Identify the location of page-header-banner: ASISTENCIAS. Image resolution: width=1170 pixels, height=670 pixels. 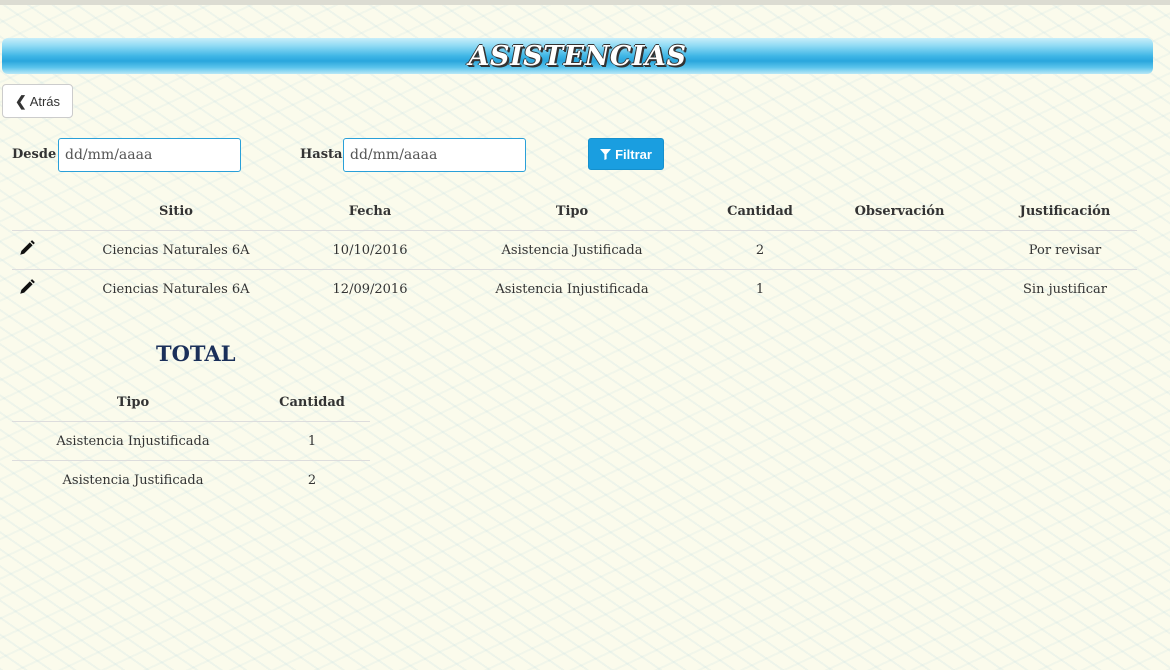
(577, 56).